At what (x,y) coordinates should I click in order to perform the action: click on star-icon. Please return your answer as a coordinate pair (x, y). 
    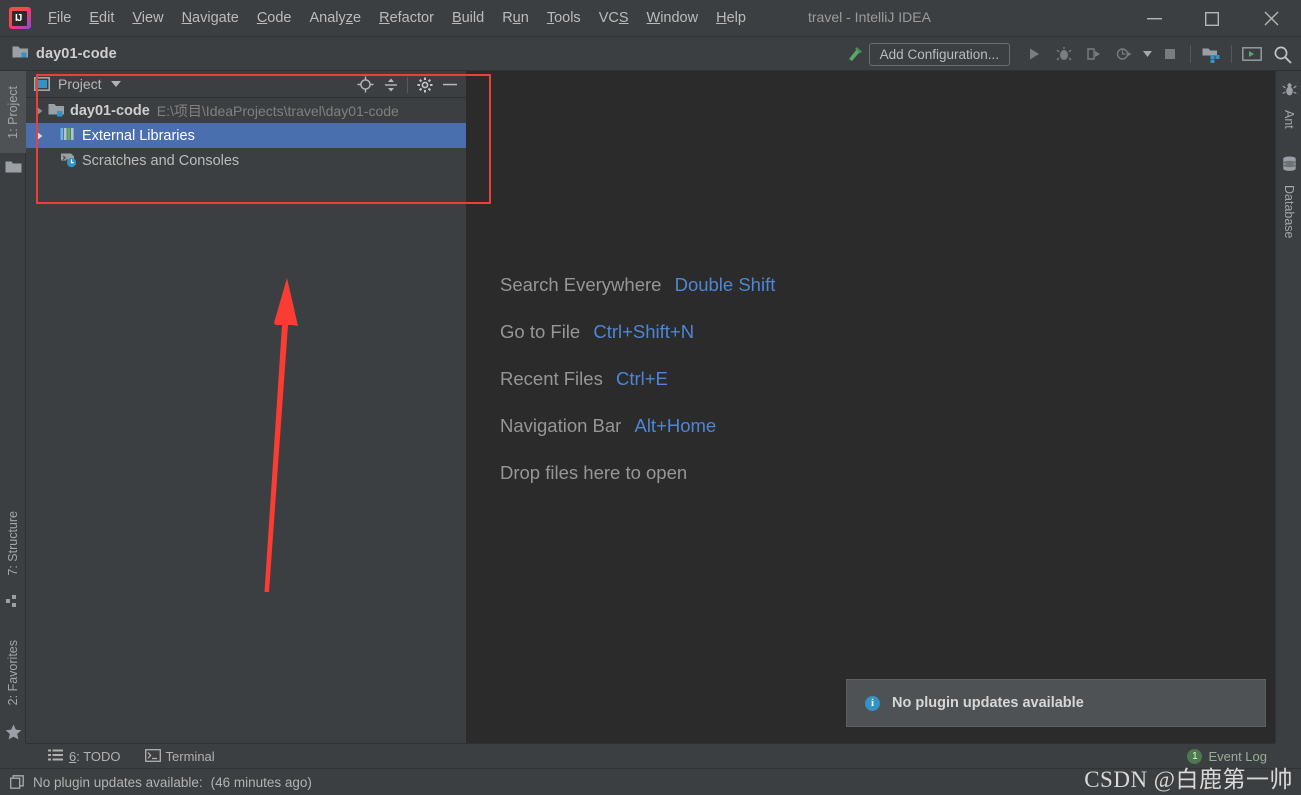
    Looking at the image, I should click on (13, 732).